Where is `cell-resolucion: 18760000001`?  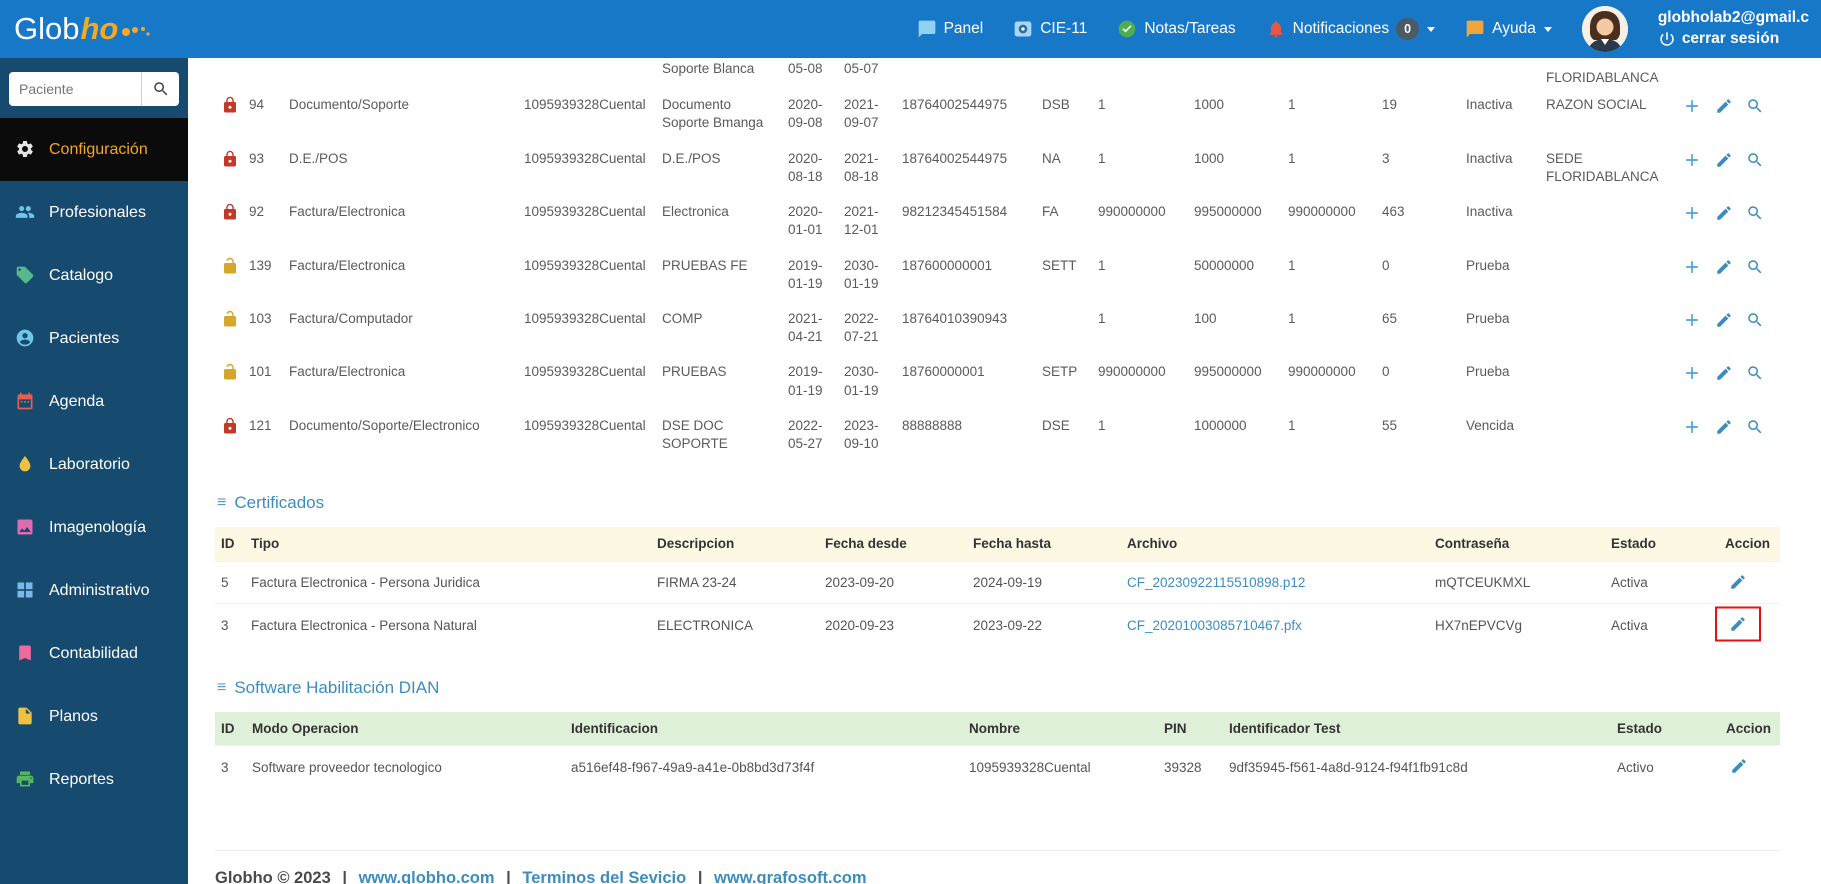 cell-resolucion: 18760000001 is located at coordinates (943, 372).